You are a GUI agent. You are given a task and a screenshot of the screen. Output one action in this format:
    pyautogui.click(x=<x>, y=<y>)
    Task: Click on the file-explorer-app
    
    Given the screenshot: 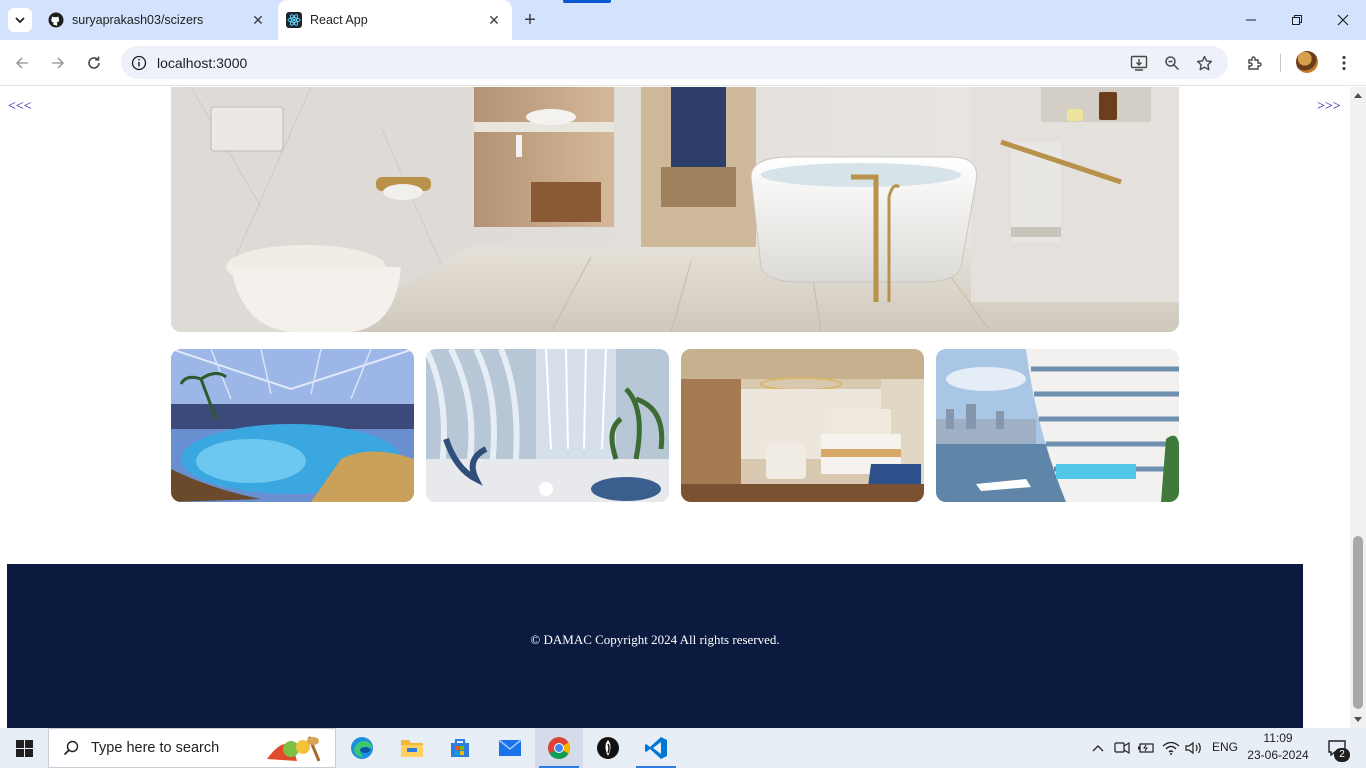 What is the action you would take?
    pyautogui.click(x=412, y=748)
    